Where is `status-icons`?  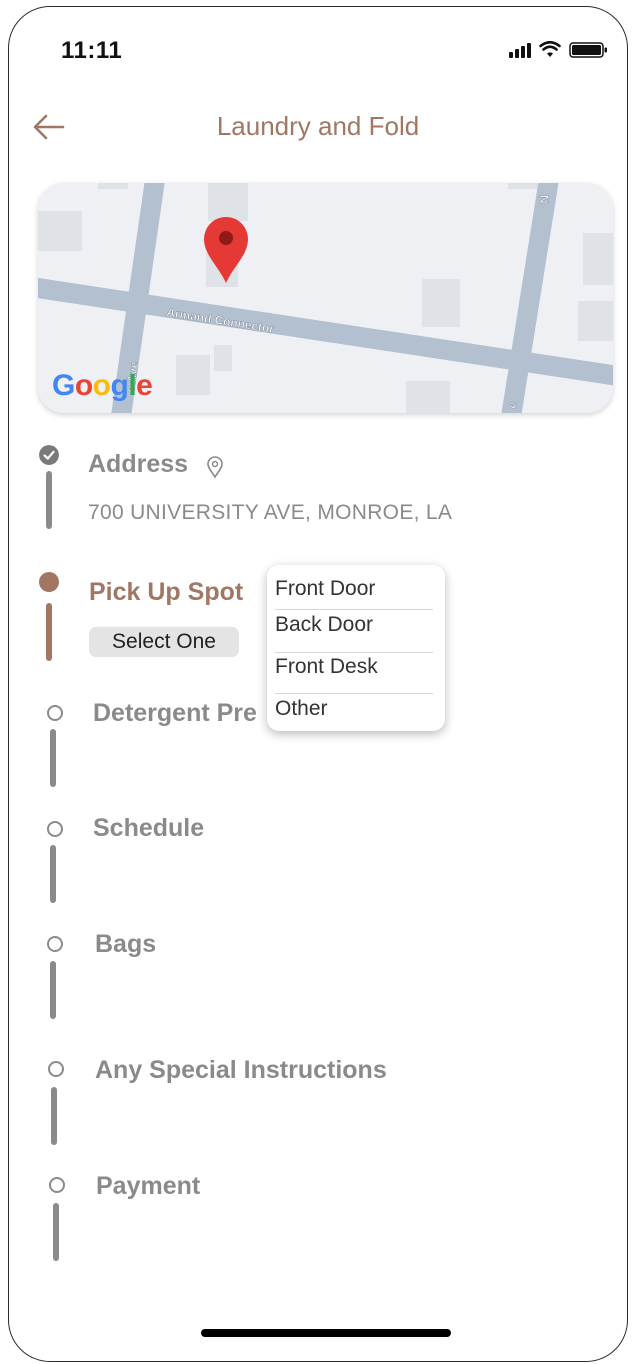 status-icons is located at coordinates (559, 50).